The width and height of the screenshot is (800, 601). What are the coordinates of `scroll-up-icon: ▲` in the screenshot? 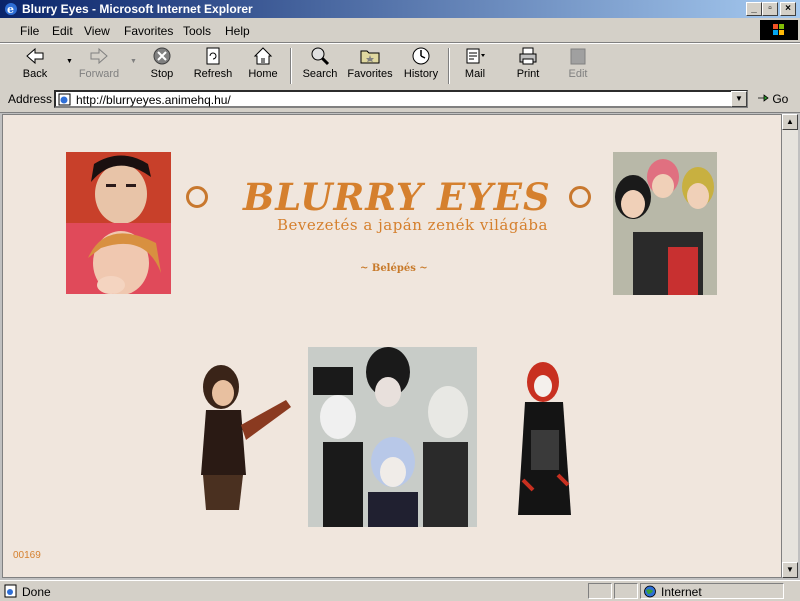 It's located at (790, 122).